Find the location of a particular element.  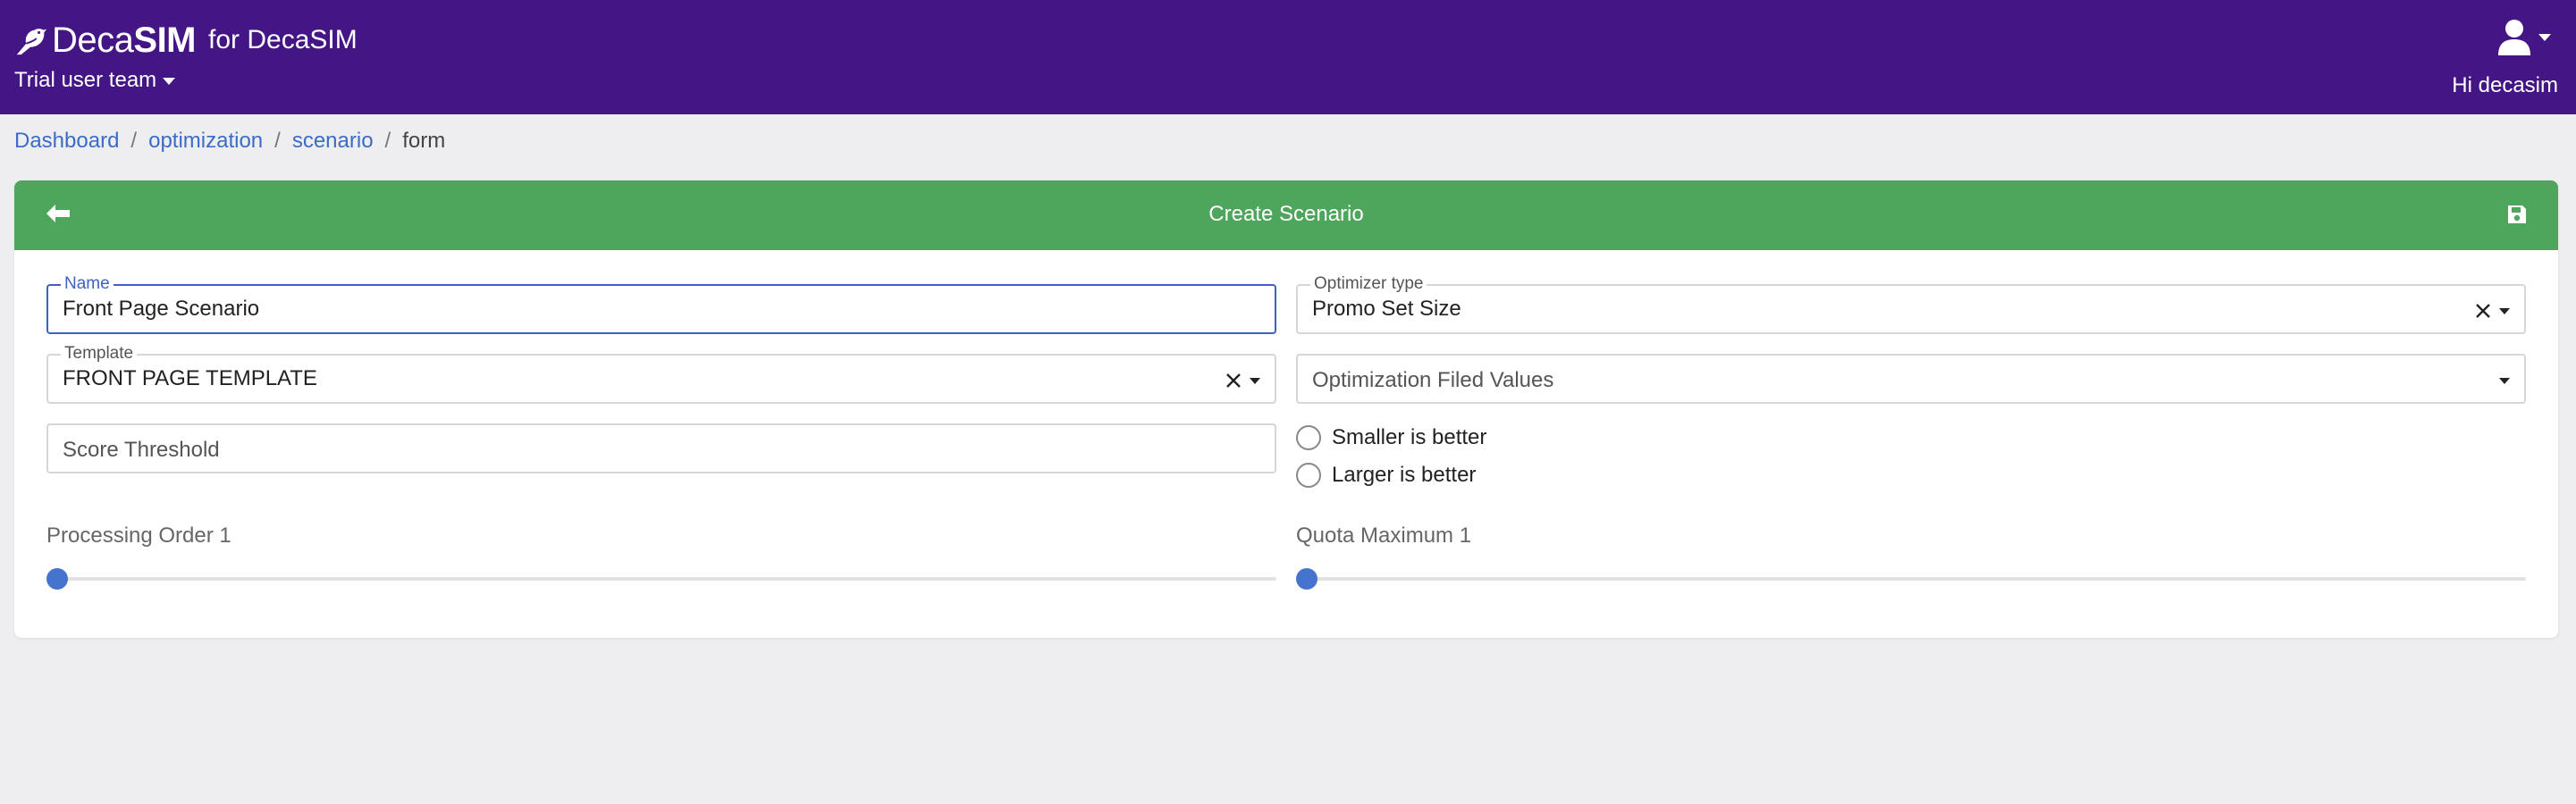

score-threshold-input: Score Threshold is located at coordinates (142, 450).